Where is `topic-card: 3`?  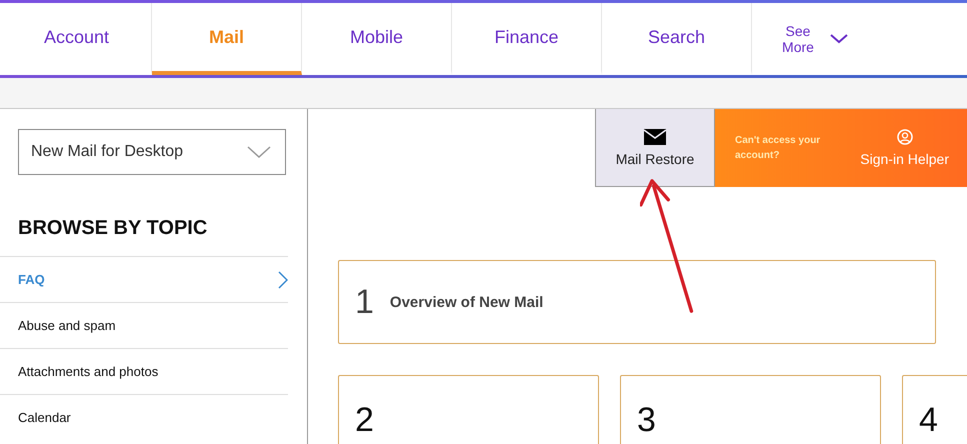
topic-card: 3 is located at coordinates (750, 409).